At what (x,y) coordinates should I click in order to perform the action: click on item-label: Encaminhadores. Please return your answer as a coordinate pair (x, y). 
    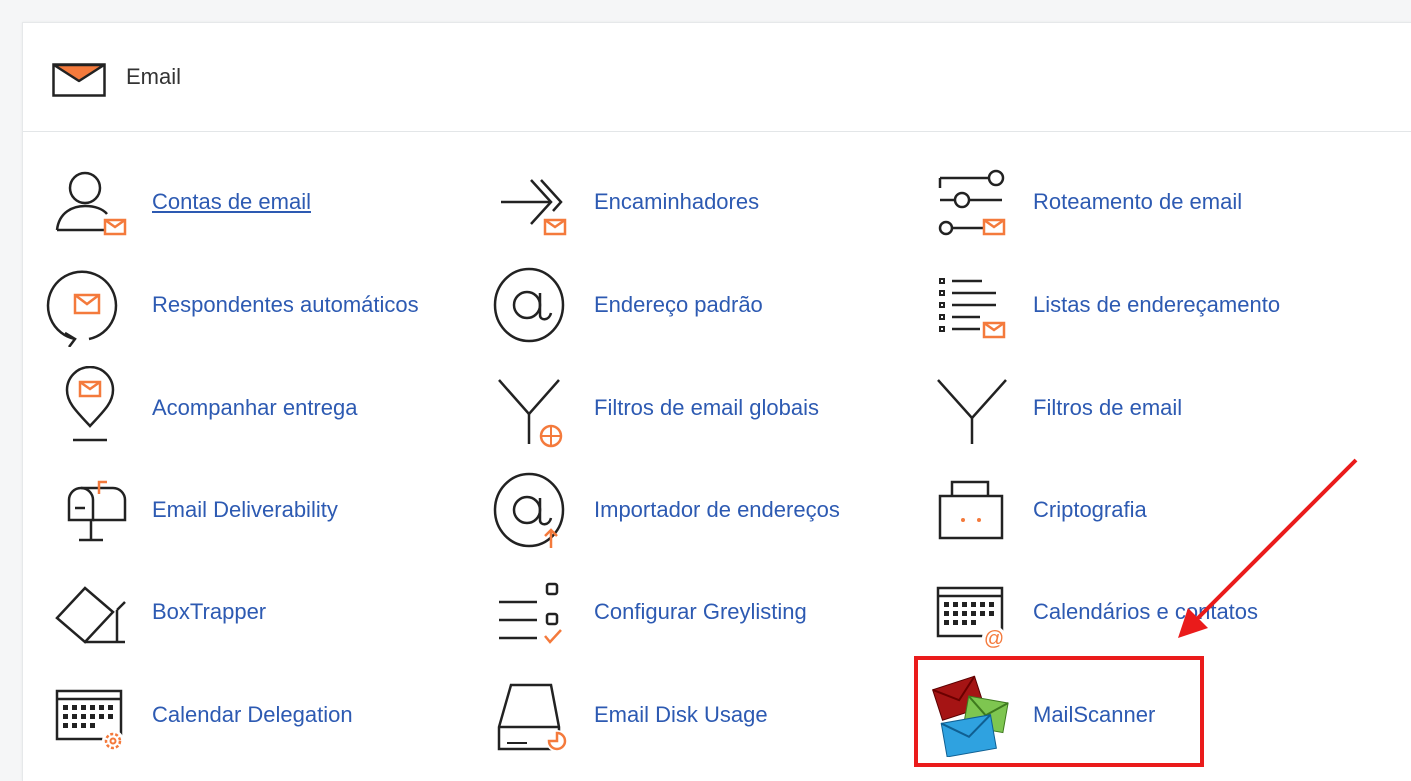
    Looking at the image, I should click on (676, 202).